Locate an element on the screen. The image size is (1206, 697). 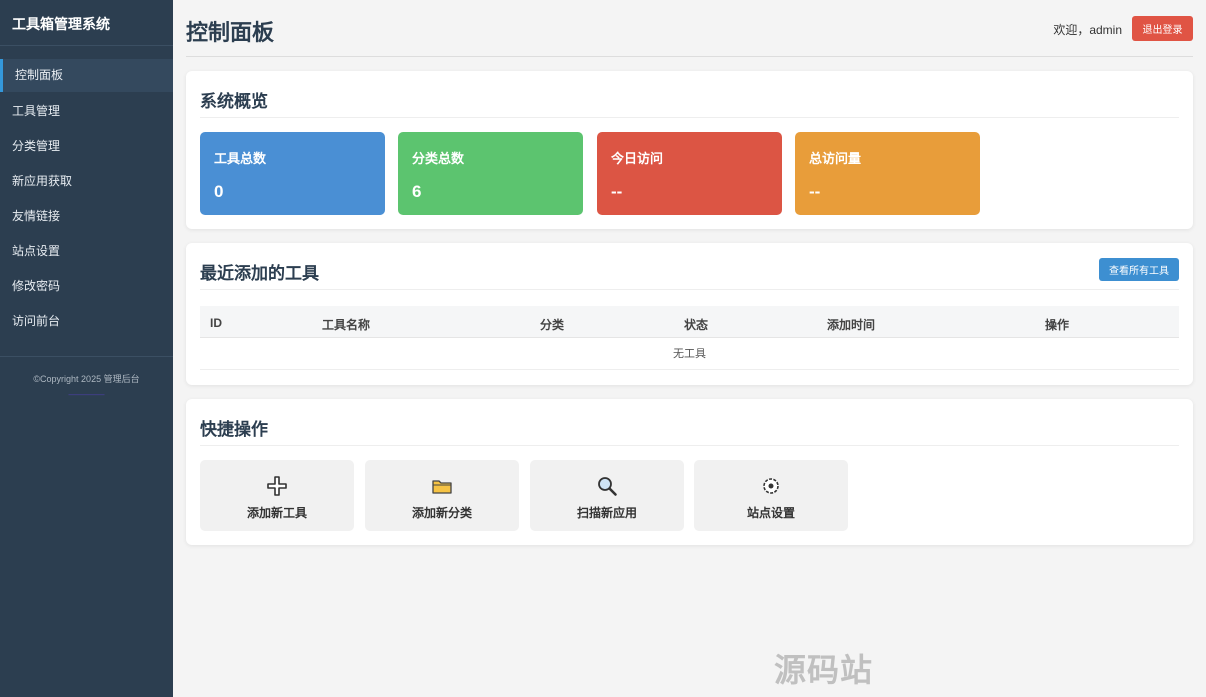
page-title: 控制面板 is located at coordinates (230, 32).